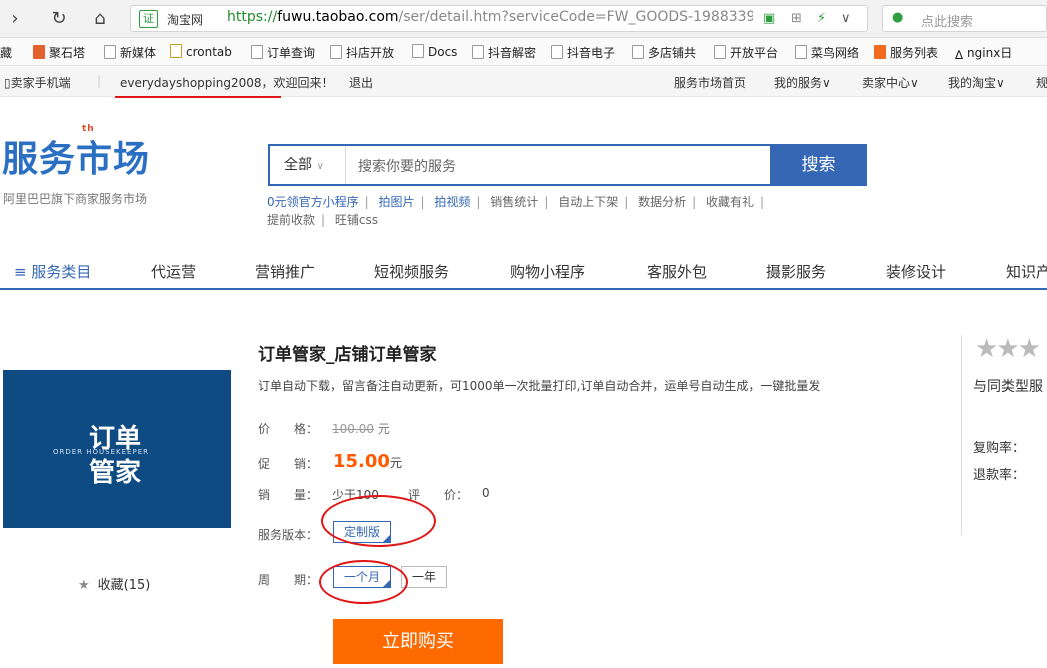  I want to click on browser-search: ● 点此搜索, so click(964, 18).